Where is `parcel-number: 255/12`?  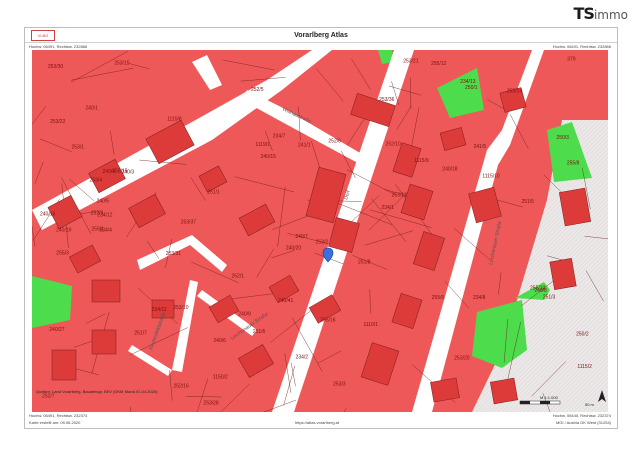 parcel-number: 255/12 is located at coordinates (439, 64).